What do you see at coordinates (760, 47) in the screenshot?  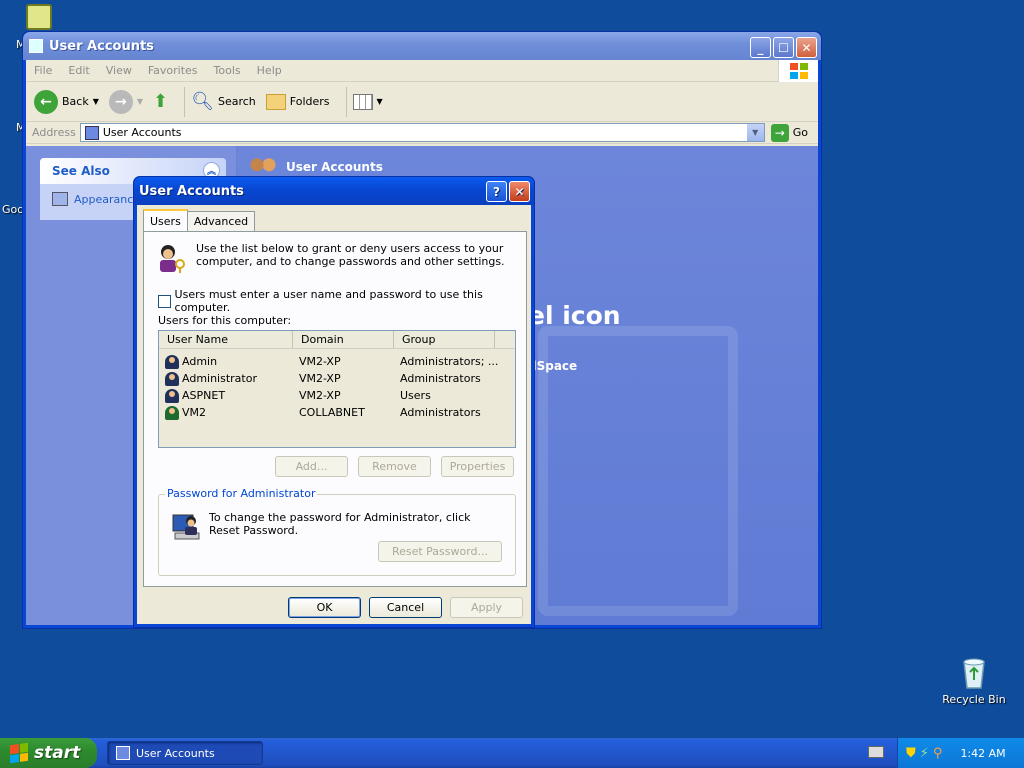 I see `minimize-button: _` at bounding box center [760, 47].